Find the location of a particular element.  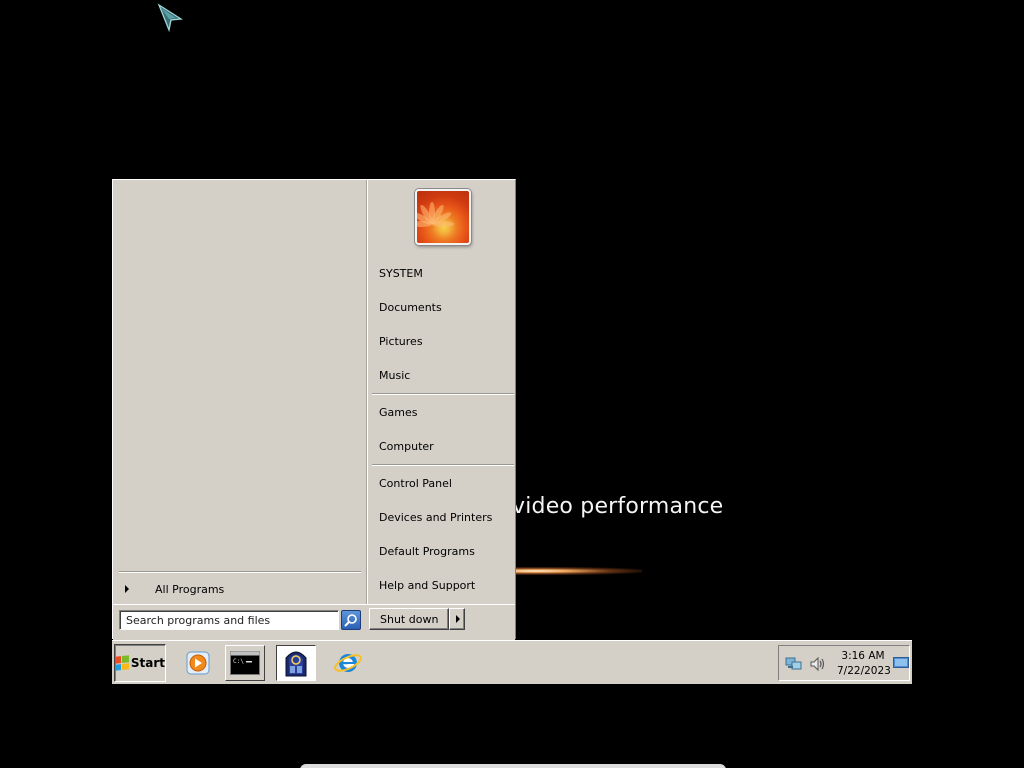

clock-date: 7/22/2023 is located at coordinates (864, 671).